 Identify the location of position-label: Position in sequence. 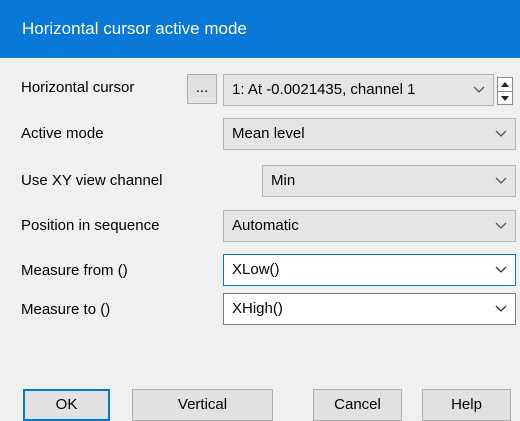
(90, 225).